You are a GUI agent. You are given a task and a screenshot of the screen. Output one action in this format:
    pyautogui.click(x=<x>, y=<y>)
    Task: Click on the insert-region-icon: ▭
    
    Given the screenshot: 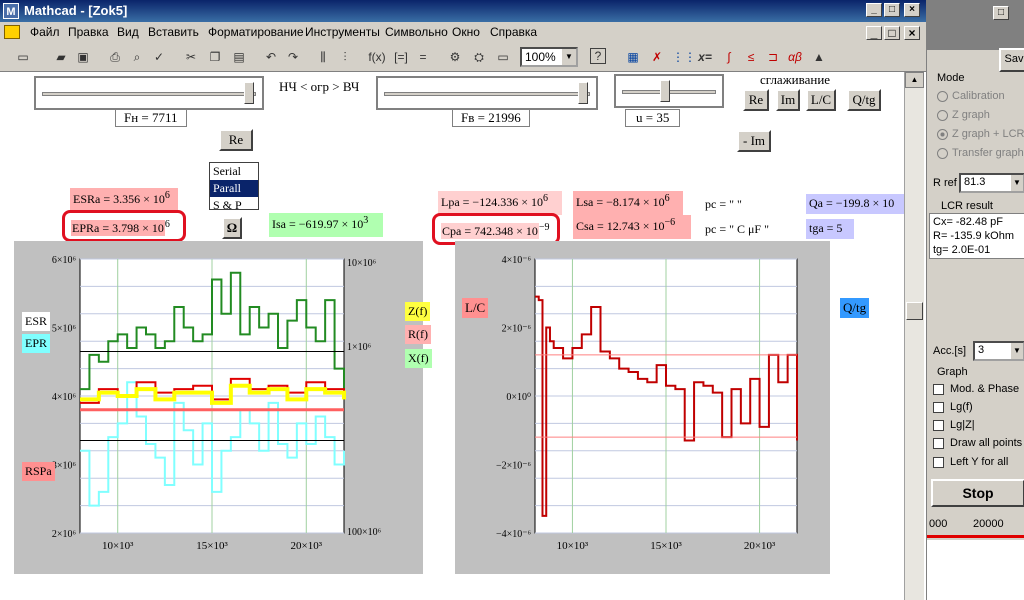 What is the action you would take?
    pyautogui.click(x=503, y=57)
    